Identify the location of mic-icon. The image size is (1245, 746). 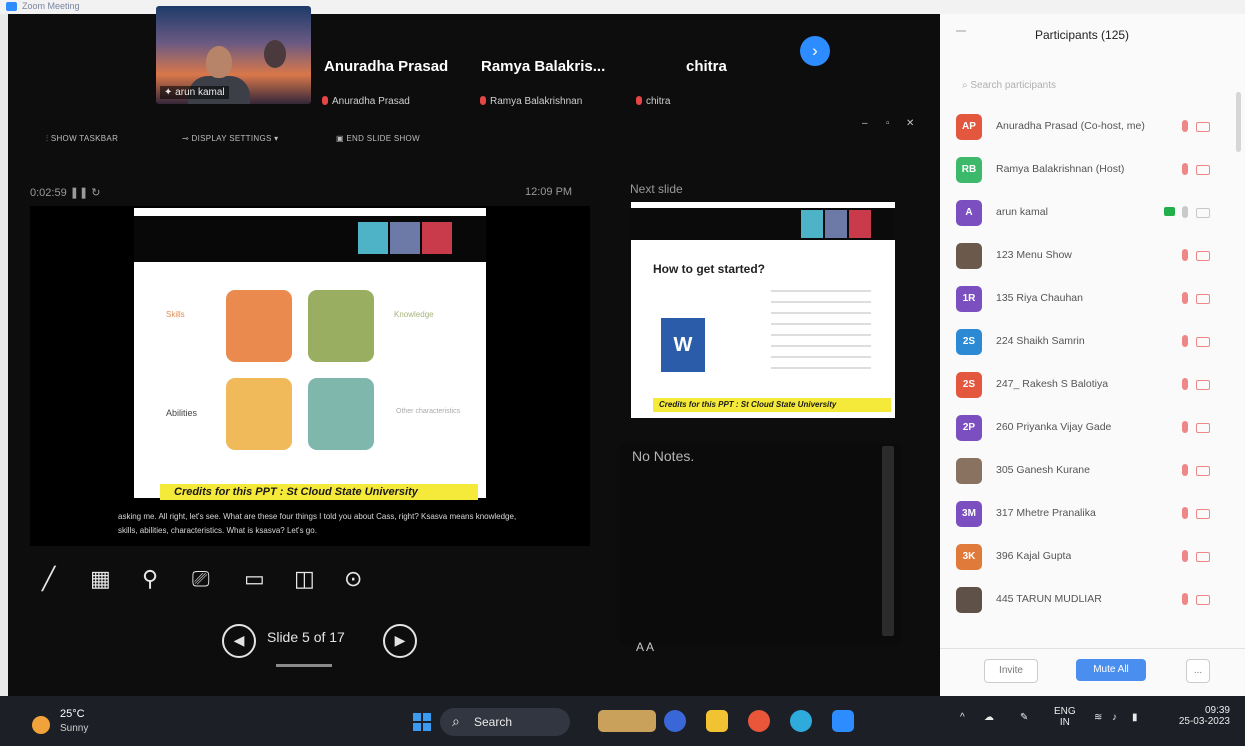
(1185, 212).